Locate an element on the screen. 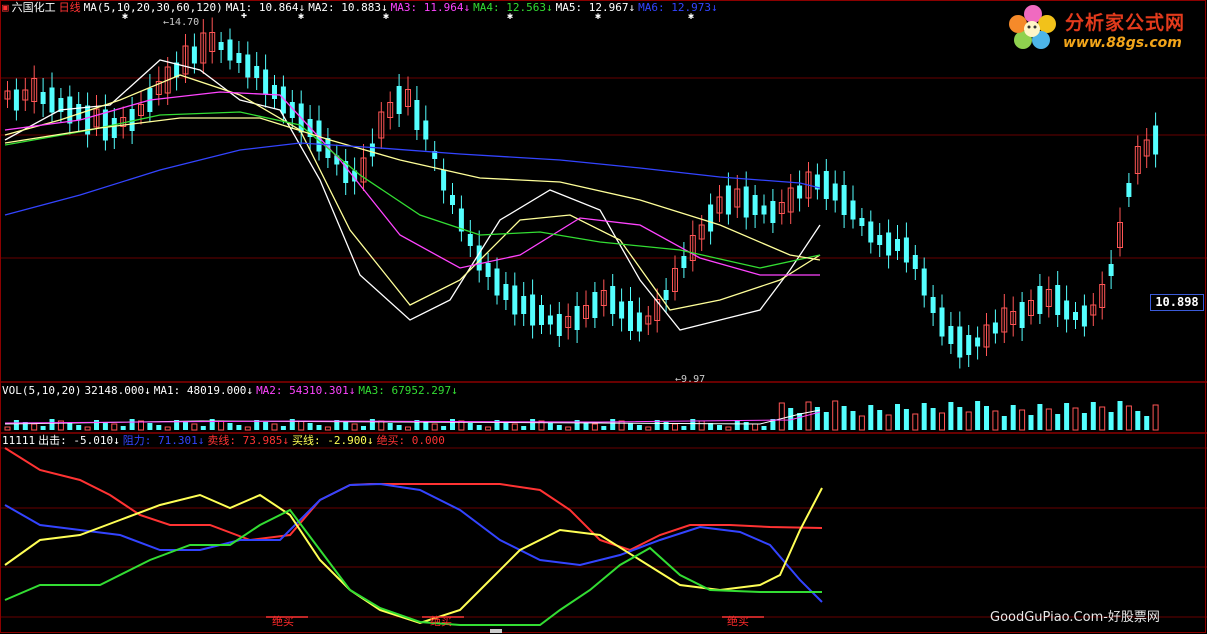  vol-ma1: MA1: 48019.000↓ is located at coordinates (203, 390).